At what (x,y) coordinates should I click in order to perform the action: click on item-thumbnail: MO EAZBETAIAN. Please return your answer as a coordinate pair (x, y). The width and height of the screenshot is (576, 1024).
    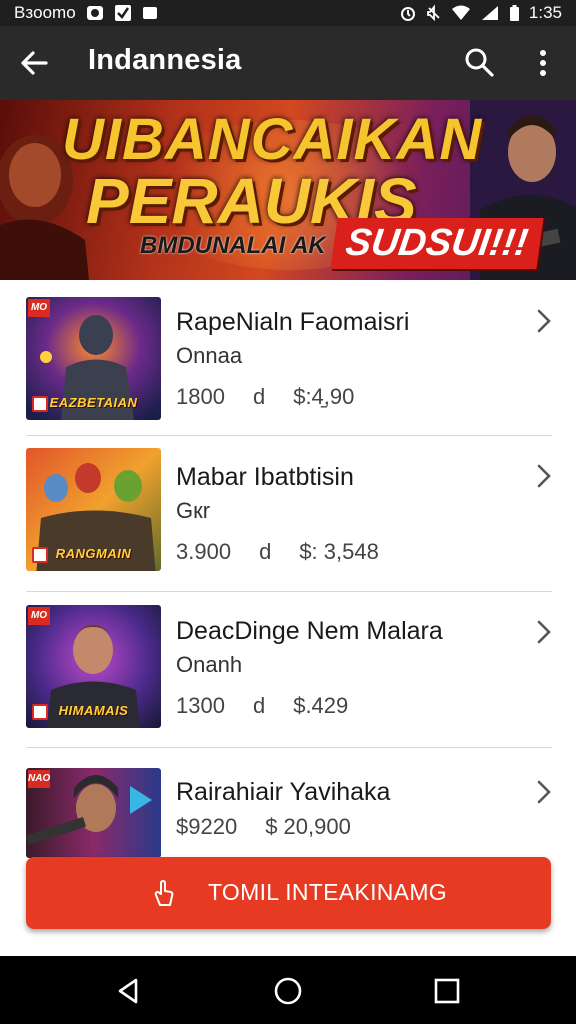
    Looking at the image, I should click on (93, 358).